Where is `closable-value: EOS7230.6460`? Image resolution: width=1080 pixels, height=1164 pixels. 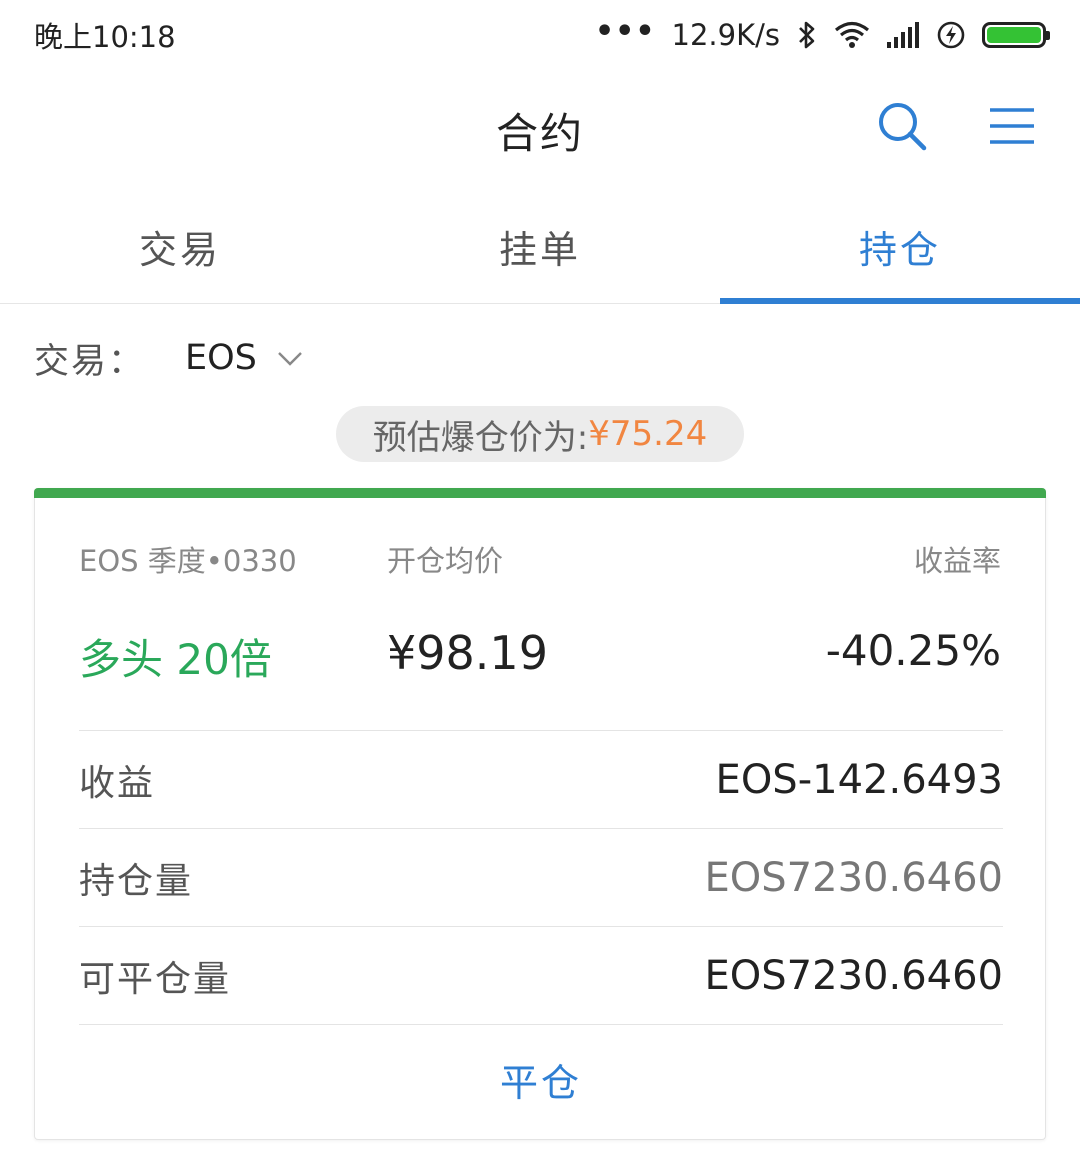 closable-value: EOS7230.6460 is located at coordinates (853, 975).